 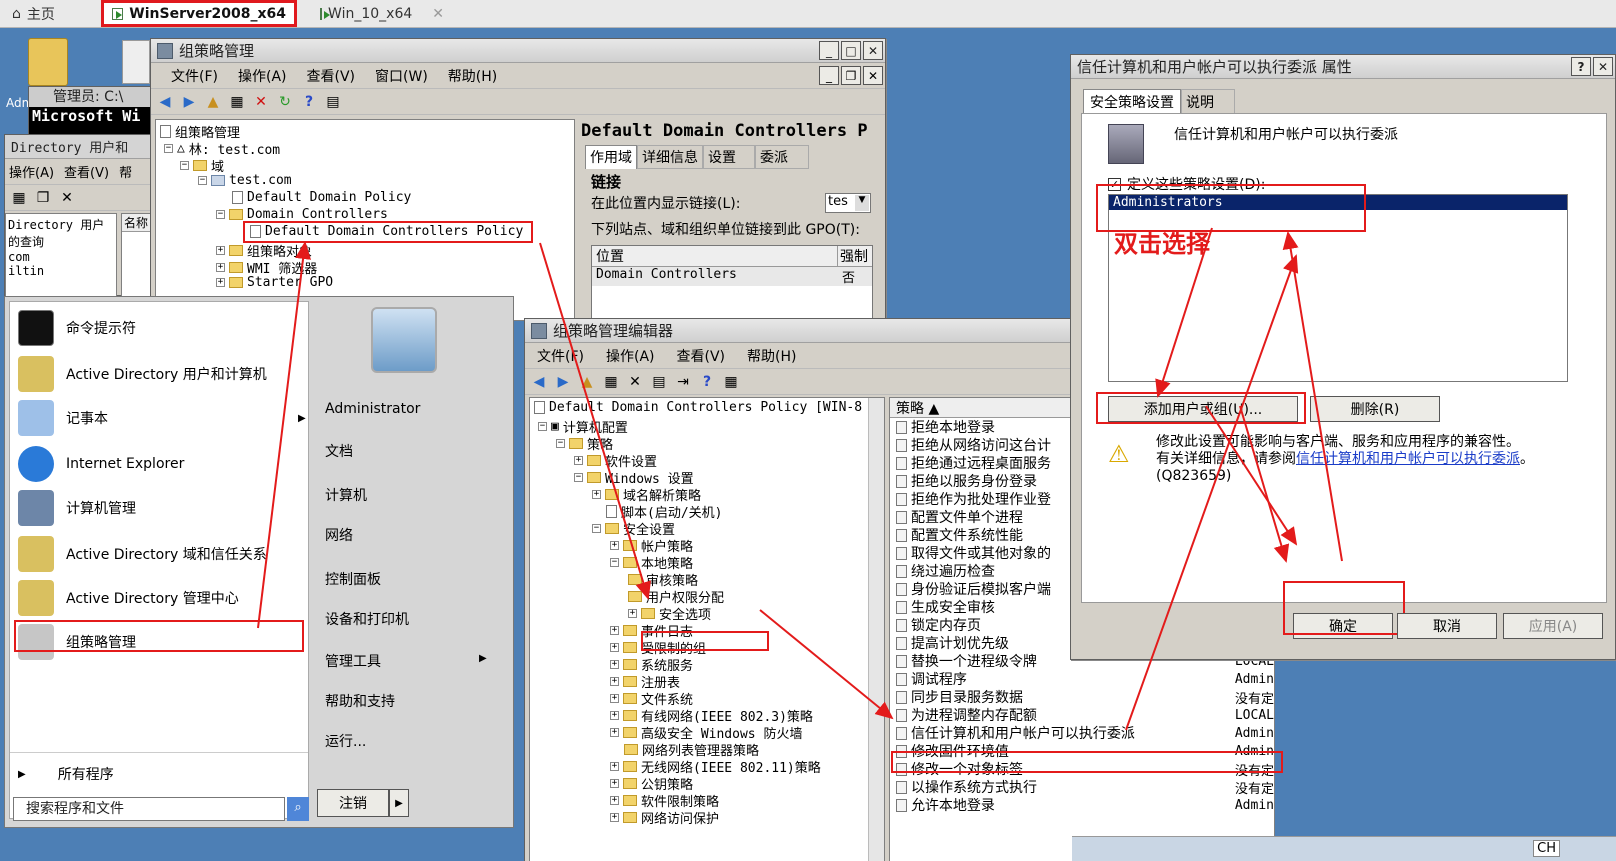 I want to click on host-tab-winserver: WinServer2008_x64, so click(x=199, y=13).